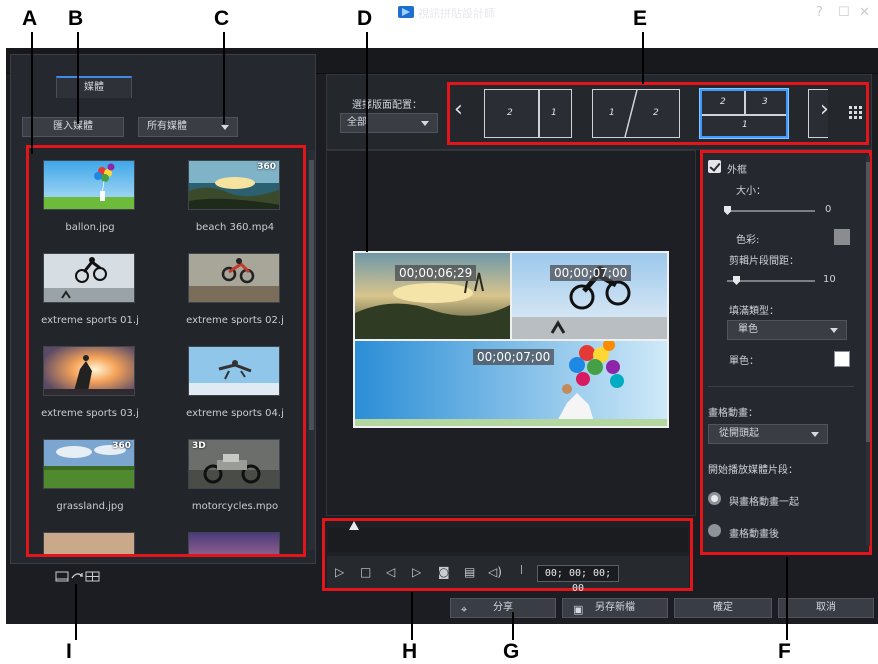 This screenshot has height=664, width=878. I want to click on frame-animation-value: 從開頭起, so click(739, 433).